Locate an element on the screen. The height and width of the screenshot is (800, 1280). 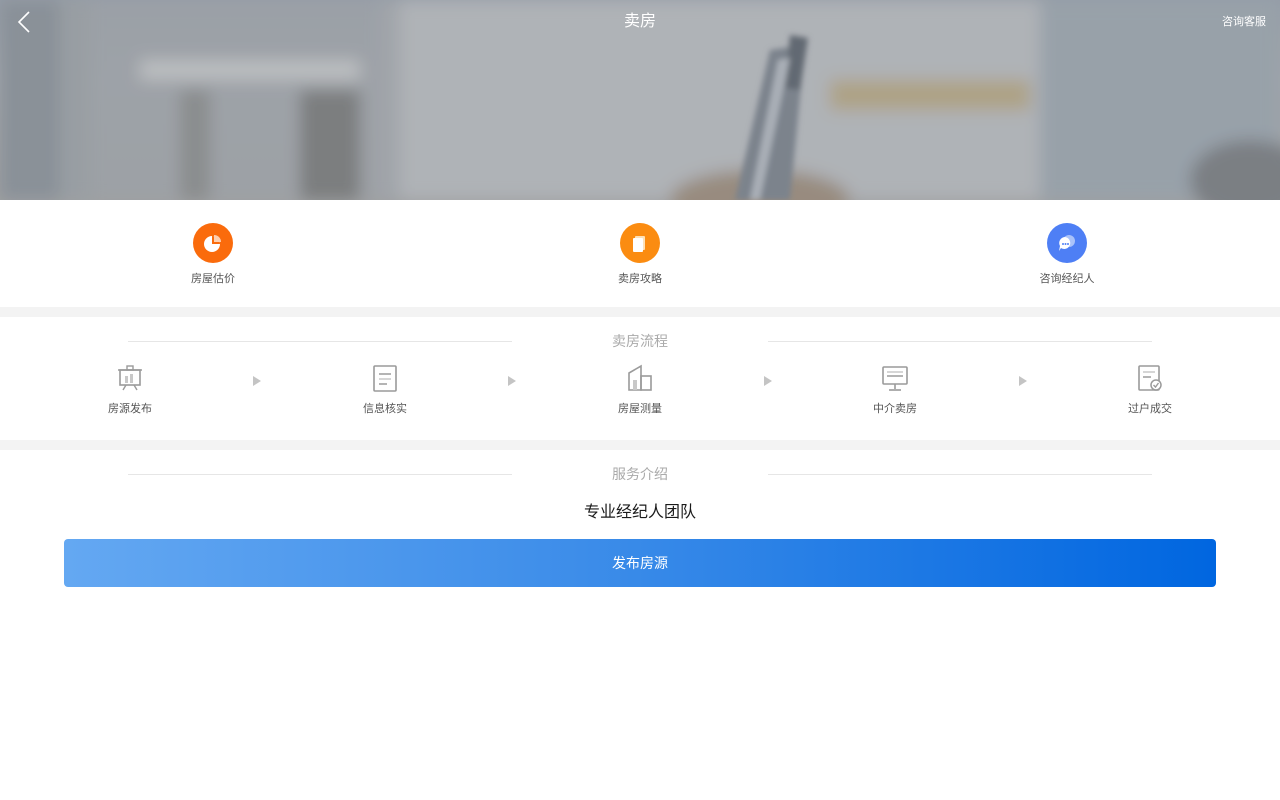
process-step-label: 过户成交 is located at coordinates (1150, 408).